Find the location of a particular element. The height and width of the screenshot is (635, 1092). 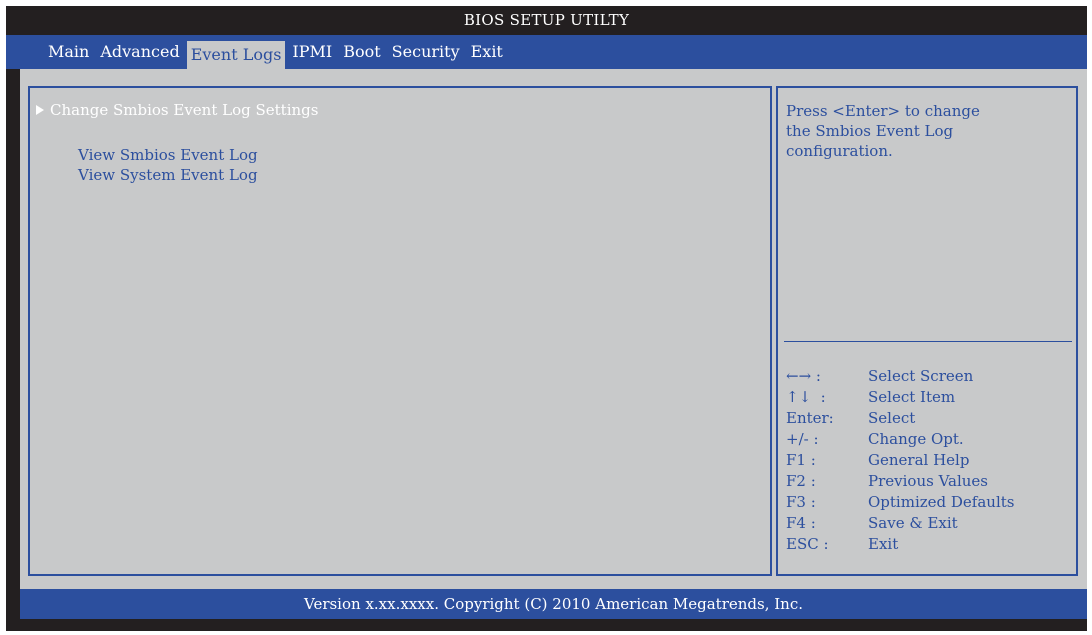

key-description: Save & Exit is located at coordinates (913, 523).